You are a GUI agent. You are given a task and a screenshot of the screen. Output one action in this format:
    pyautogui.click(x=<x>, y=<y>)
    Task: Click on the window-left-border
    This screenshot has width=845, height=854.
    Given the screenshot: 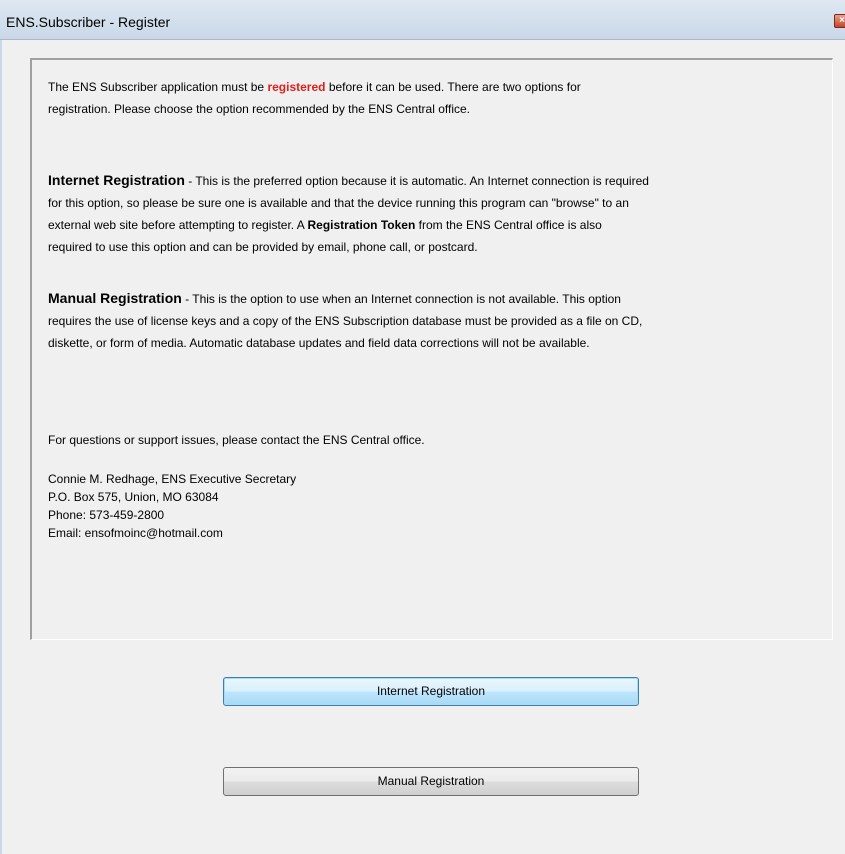 What is the action you would take?
    pyautogui.click(x=1, y=447)
    